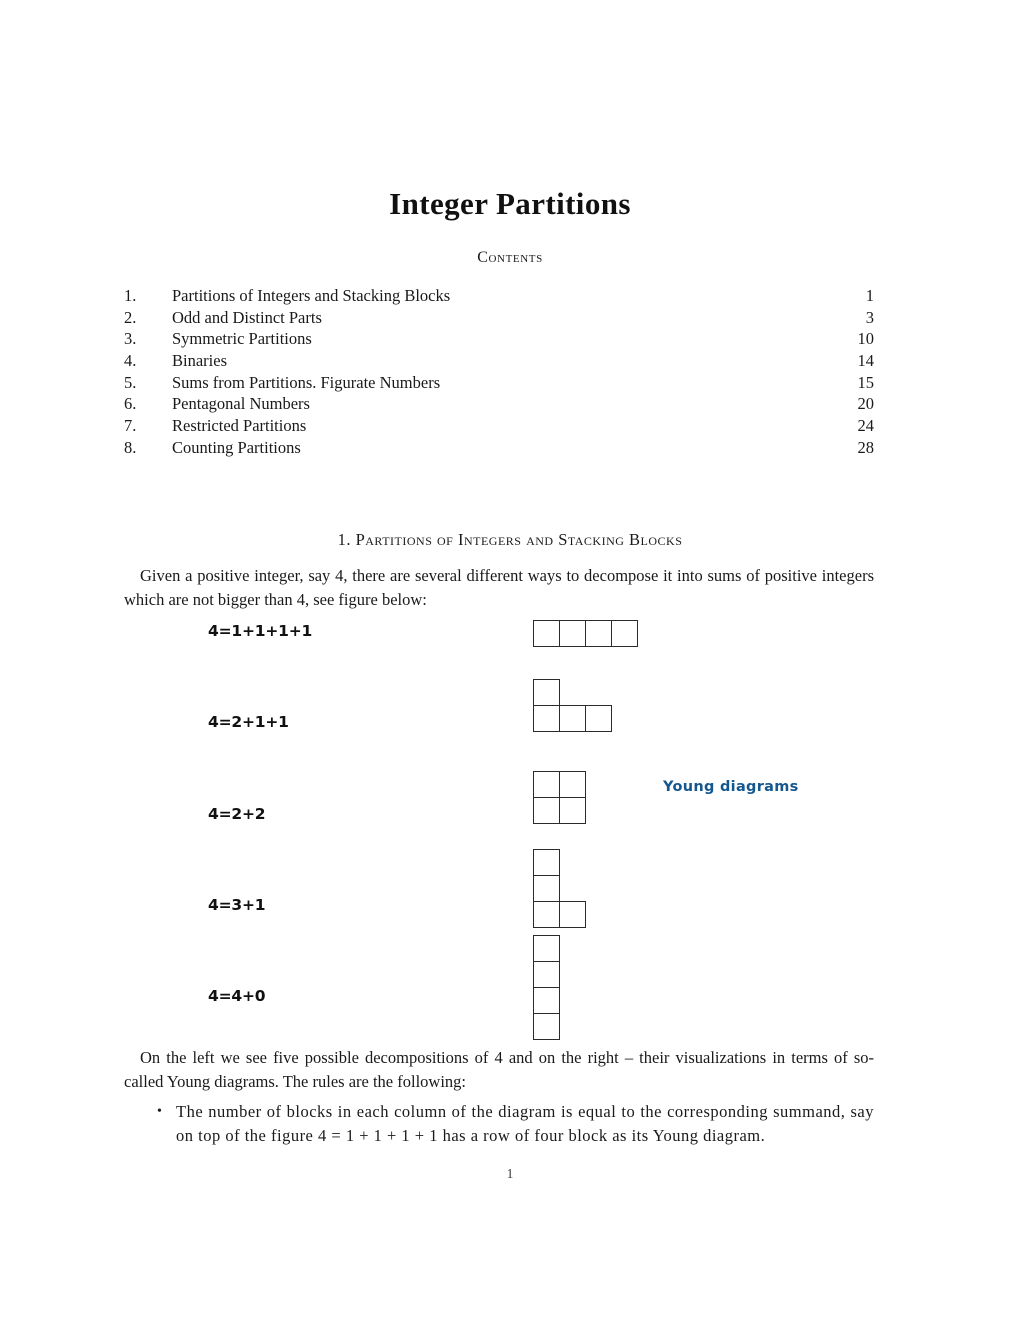 The image size is (1020, 1320). What do you see at coordinates (130, 382) in the screenshot?
I see `toc-entry-number: 5.` at bounding box center [130, 382].